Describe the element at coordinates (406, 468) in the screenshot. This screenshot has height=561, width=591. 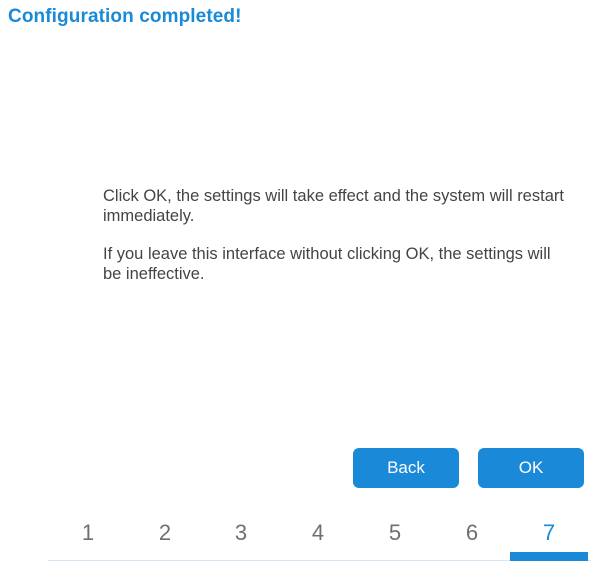
I see `back-button: Back` at that location.